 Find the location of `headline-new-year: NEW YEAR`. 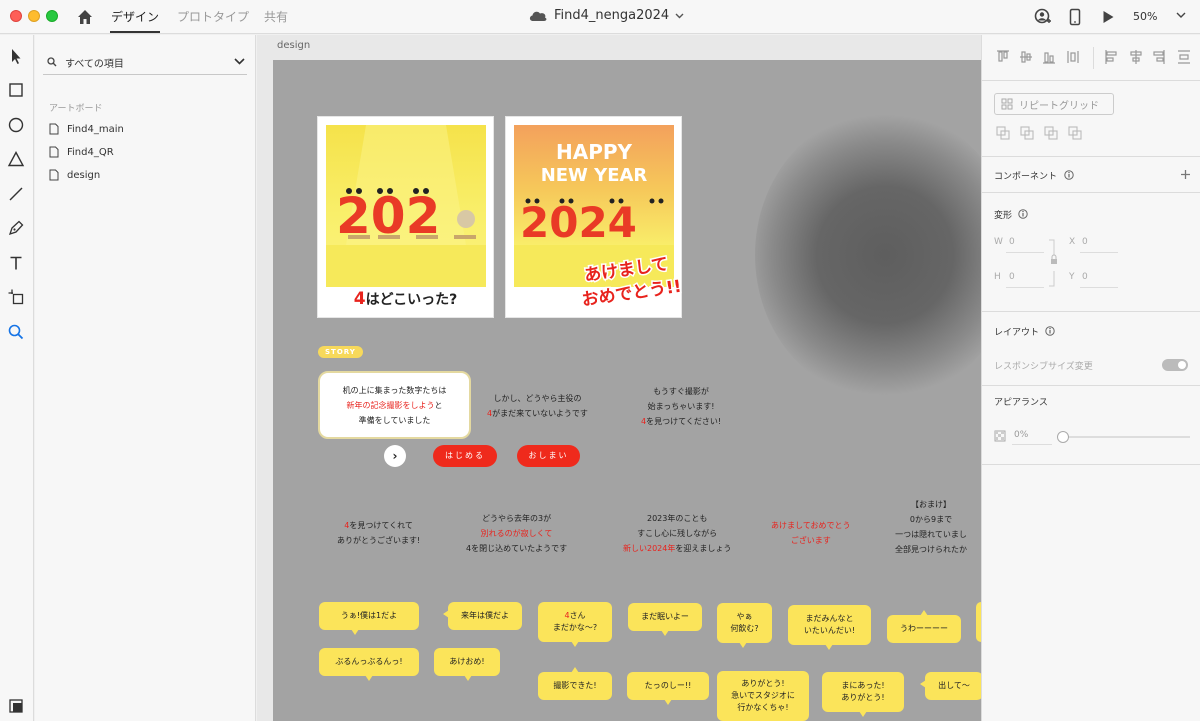

headline-new-year: NEW YEAR is located at coordinates (594, 175).